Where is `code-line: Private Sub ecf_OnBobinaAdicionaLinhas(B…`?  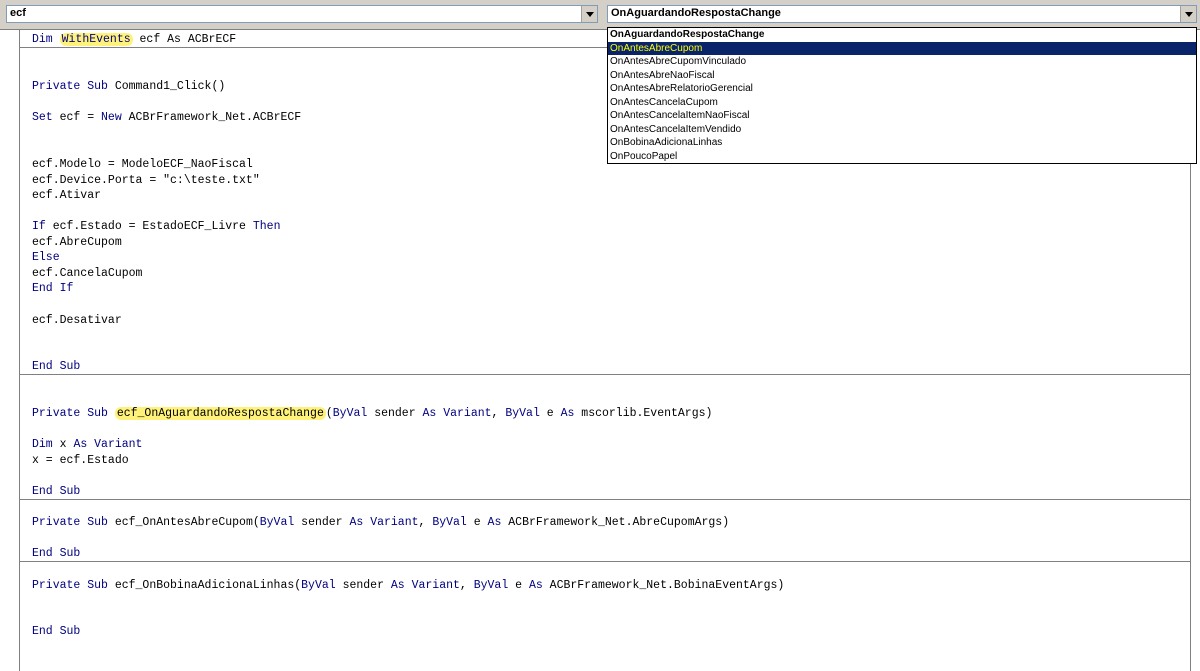
code-line: Private Sub ecf_OnBobinaAdicionaLinhas(B… is located at coordinates (408, 585).